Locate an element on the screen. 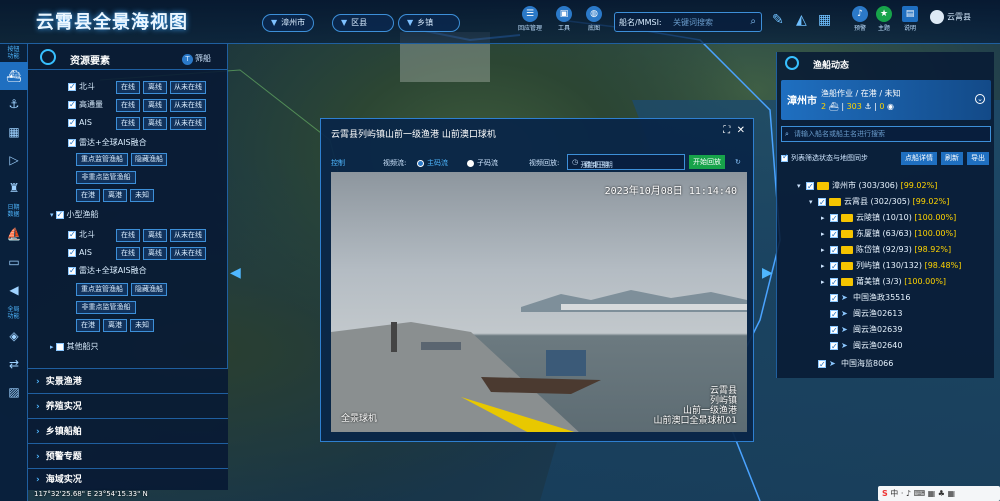 The height and width of the screenshot is (501, 1000). filter-toggle-13-2: 未知 is located at coordinates (142, 325).